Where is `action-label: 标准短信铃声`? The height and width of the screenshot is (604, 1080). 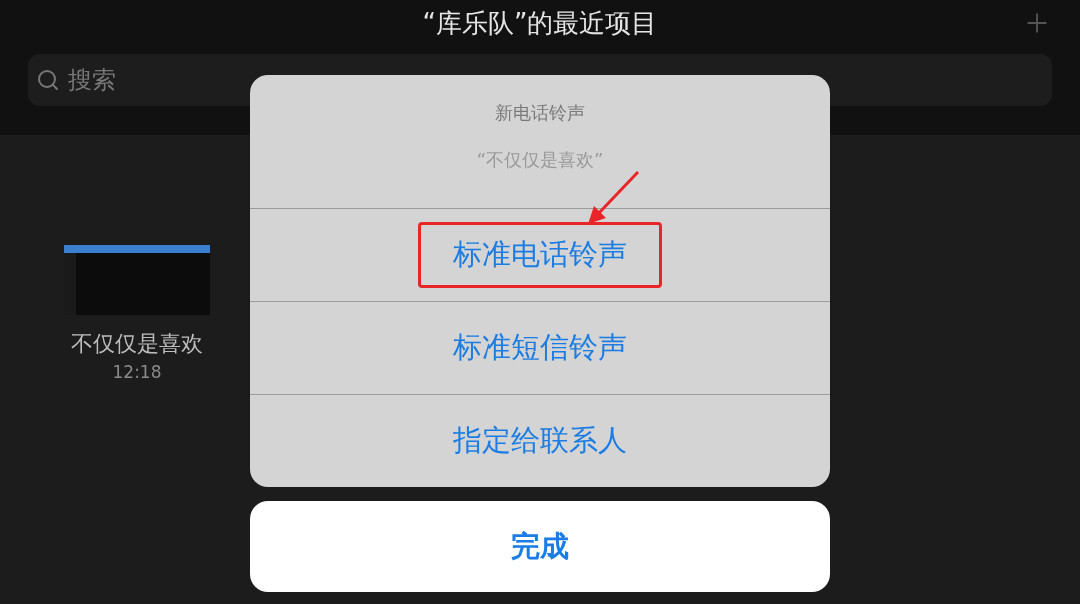 action-label: 标准短信铃声 is located at coordinates (540, 348).